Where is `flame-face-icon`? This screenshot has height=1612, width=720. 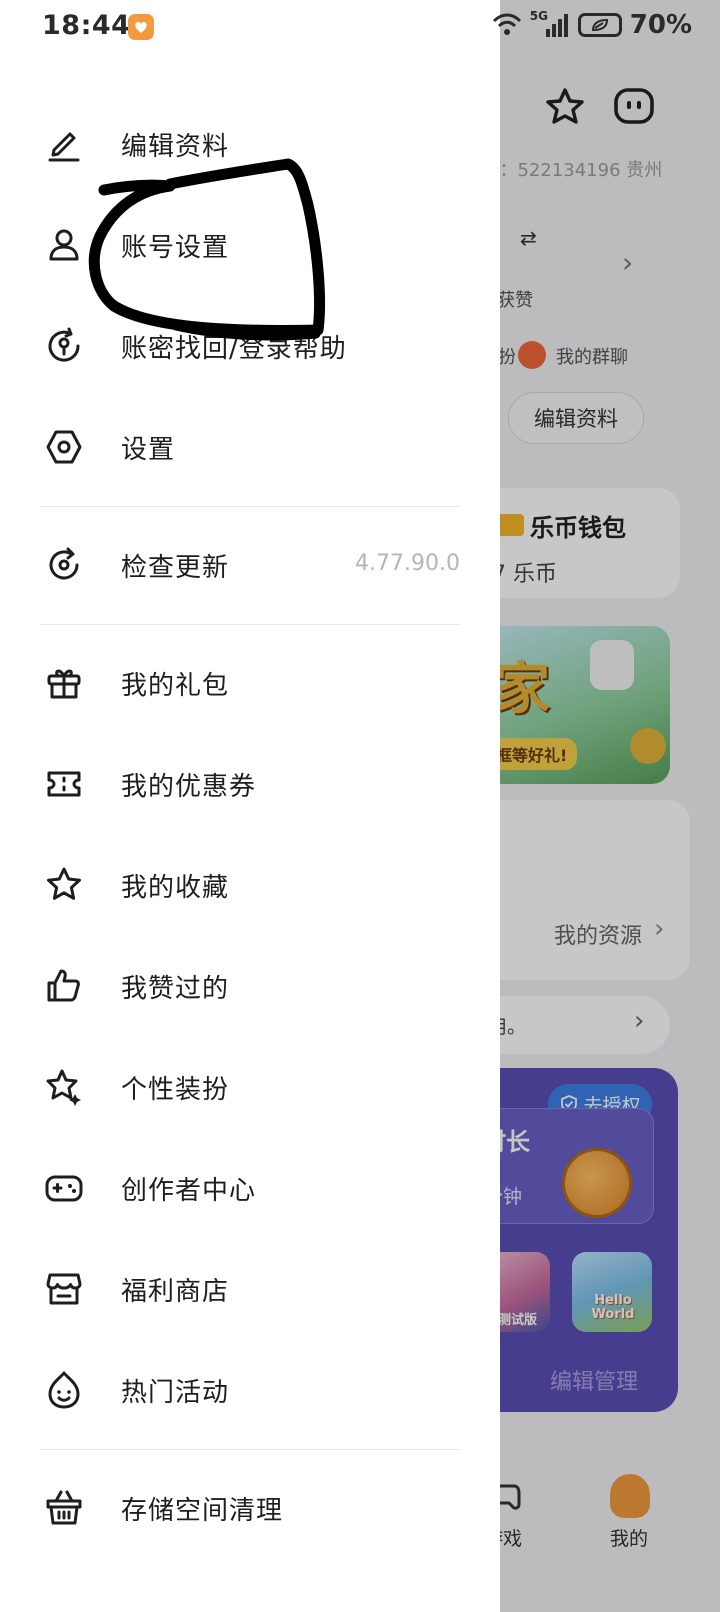 flame-face-icon is located at coordinates (64, 1390).